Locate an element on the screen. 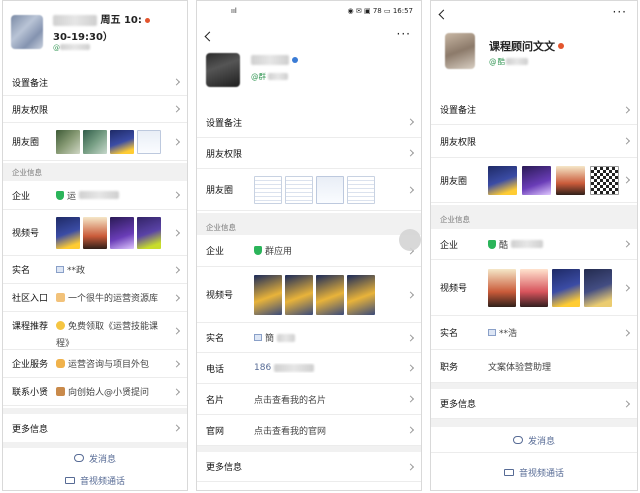 The width and height of the screenshot is (640, 493). job-title-row: 职务 文案体验营助理 is located at coordinates (534, 366).